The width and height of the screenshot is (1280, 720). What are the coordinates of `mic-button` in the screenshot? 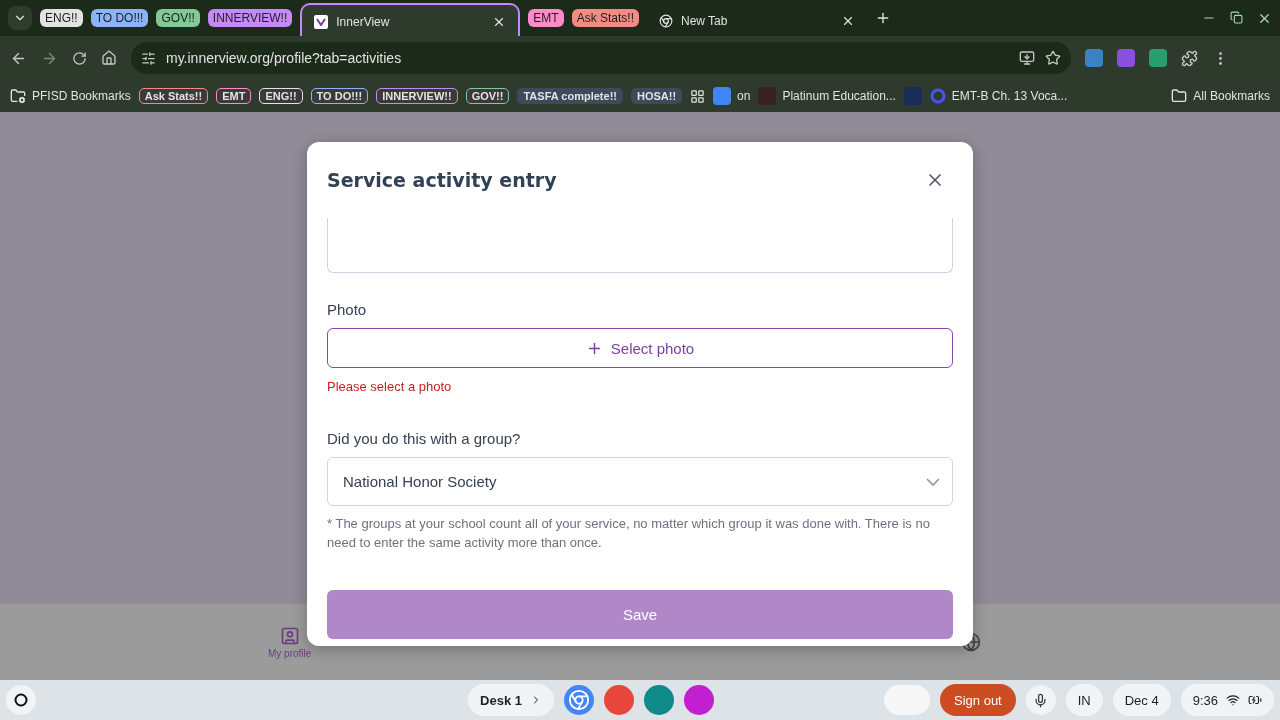 It's located at (1040, 700).